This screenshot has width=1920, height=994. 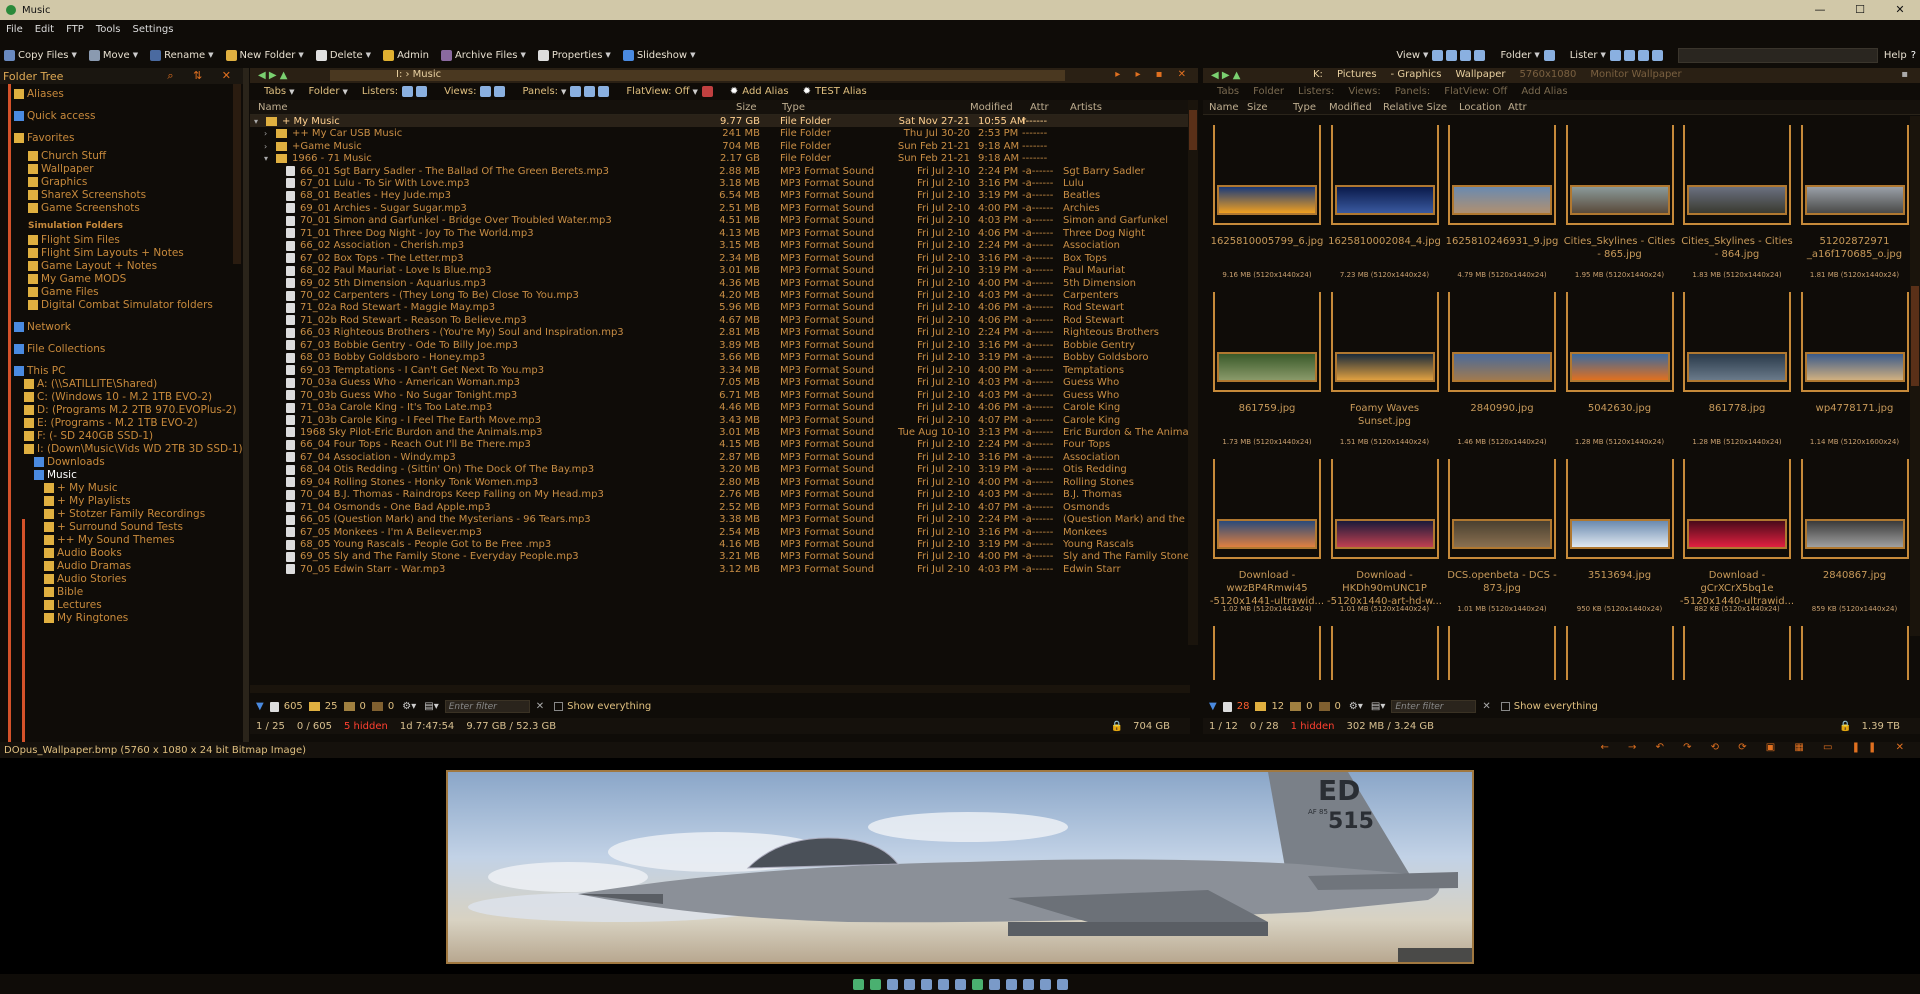 What do you see at coordinates (1475, 91) in the screenshot?
I see `right-flatview-button: FlatView: Off` at bounding box center [1475, 91].